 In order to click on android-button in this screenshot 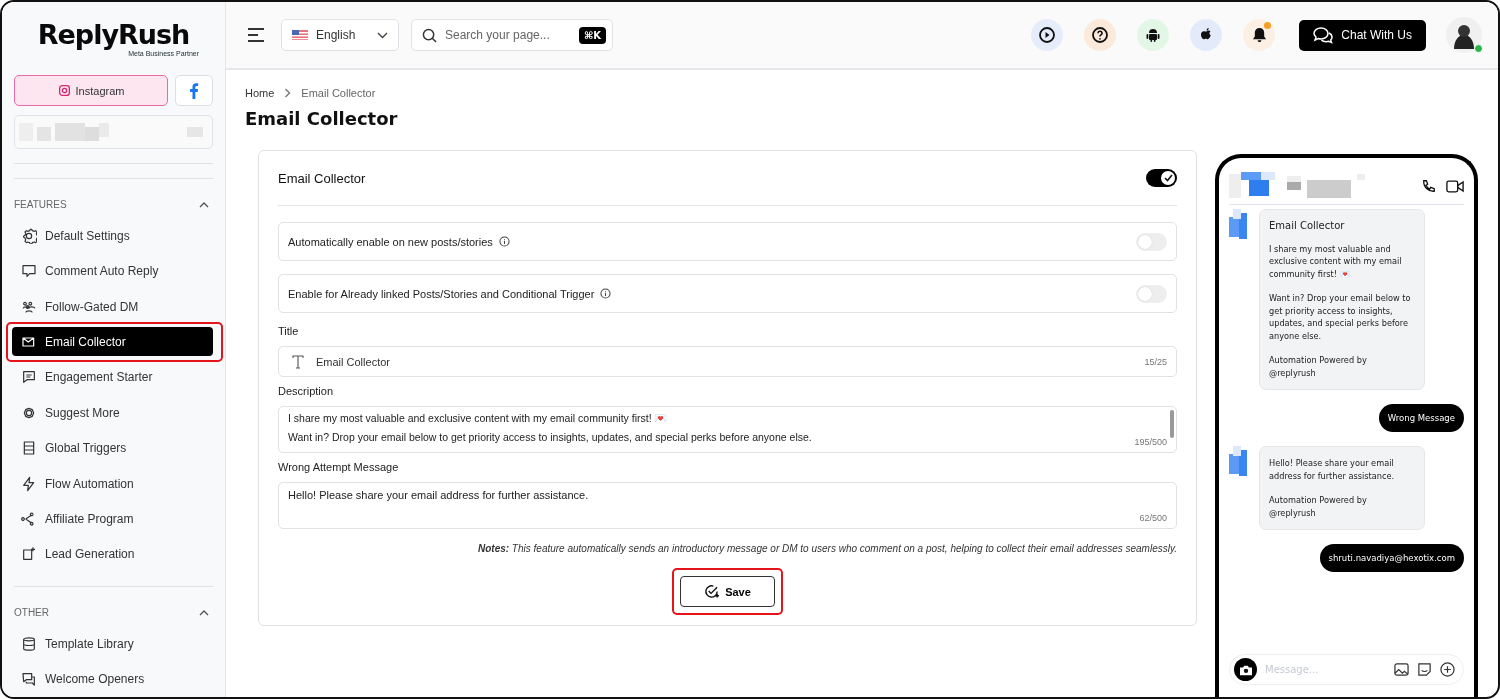, I will do `click(1153, 35)`.